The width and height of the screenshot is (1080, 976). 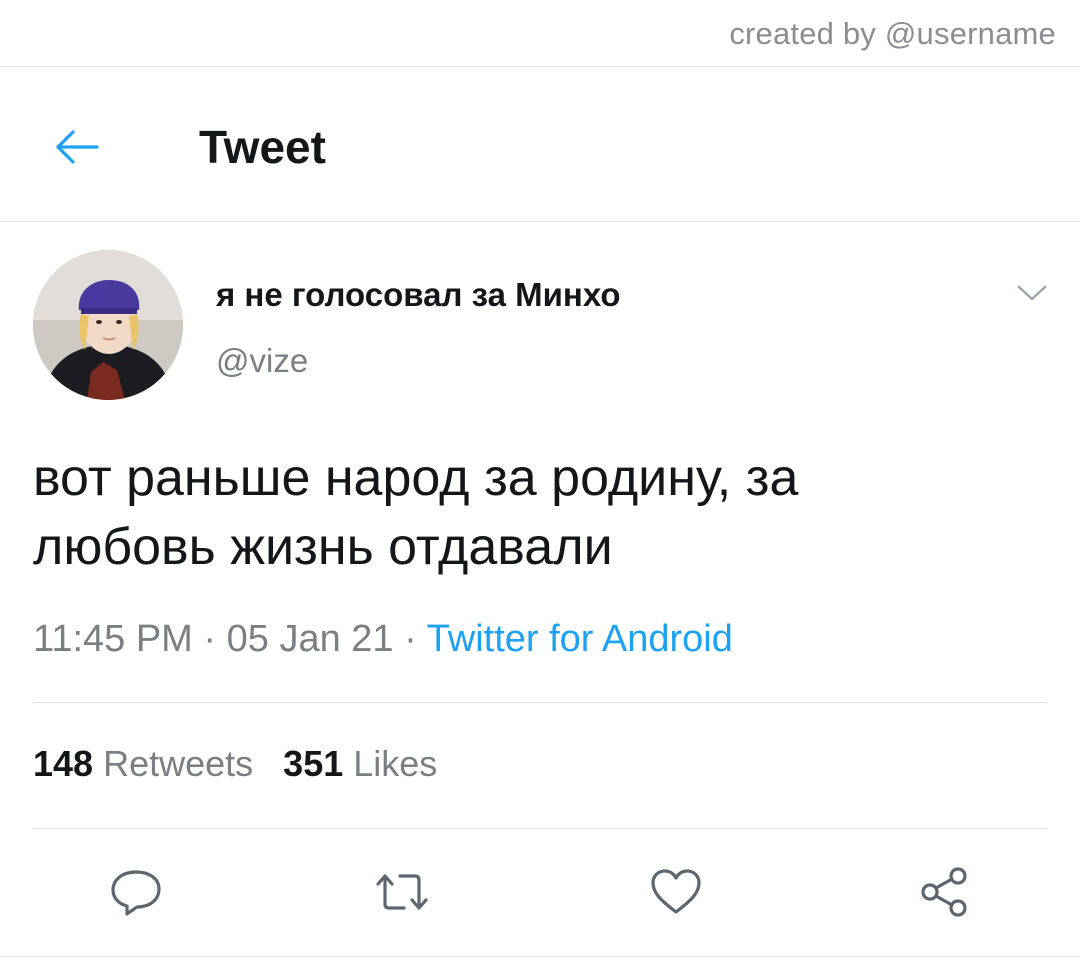 I want to click on page-title: Tweet, so click(x=262, y=147).